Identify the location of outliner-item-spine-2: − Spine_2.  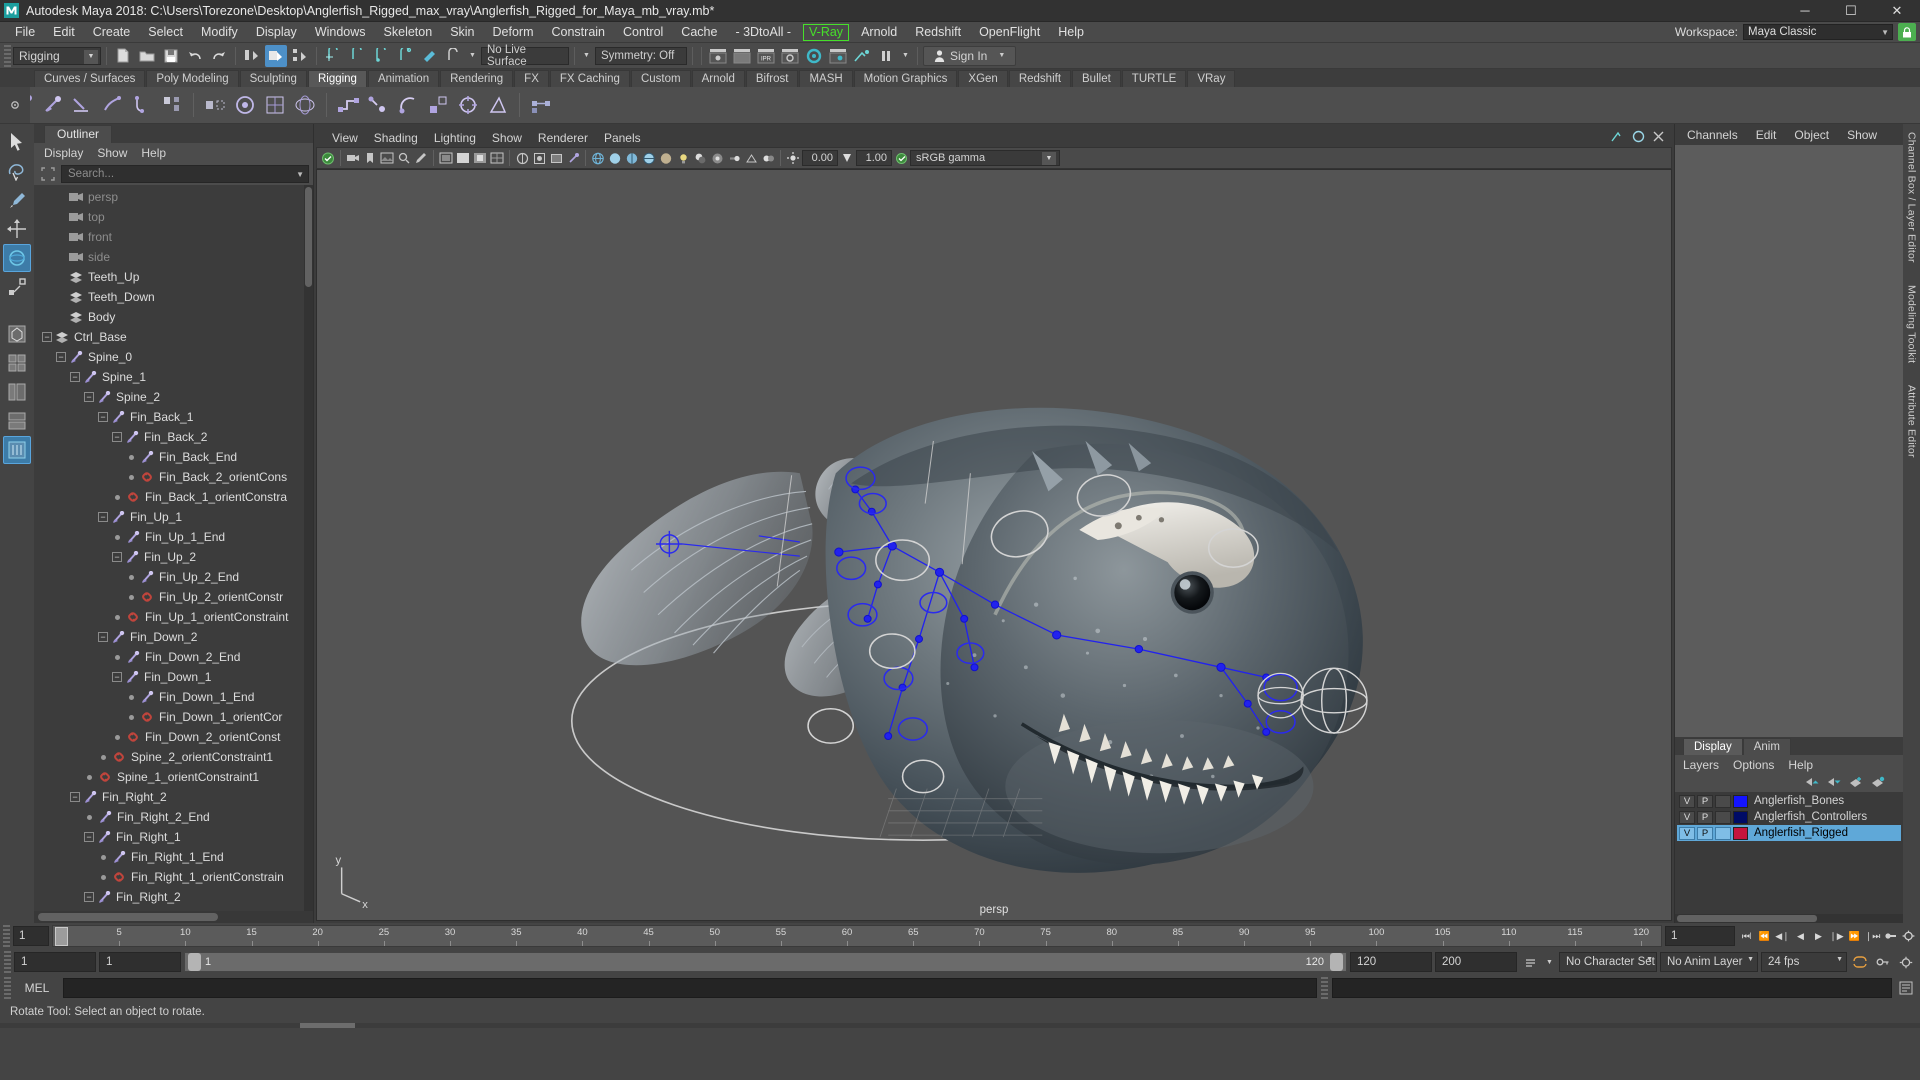
(173, 397).